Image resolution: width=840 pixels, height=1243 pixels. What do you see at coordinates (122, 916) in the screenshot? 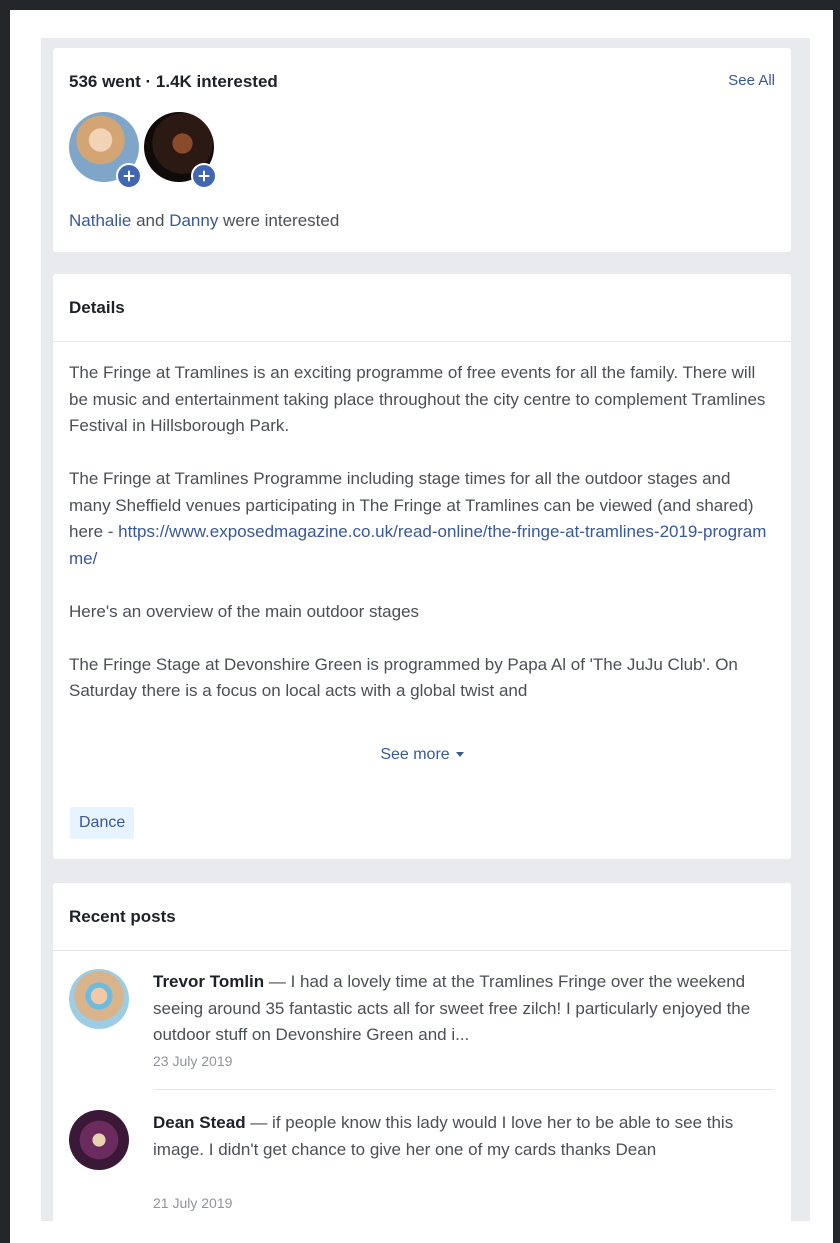
I see `recent-posts-heading: Recent posts` at bounding box center [122, 916].